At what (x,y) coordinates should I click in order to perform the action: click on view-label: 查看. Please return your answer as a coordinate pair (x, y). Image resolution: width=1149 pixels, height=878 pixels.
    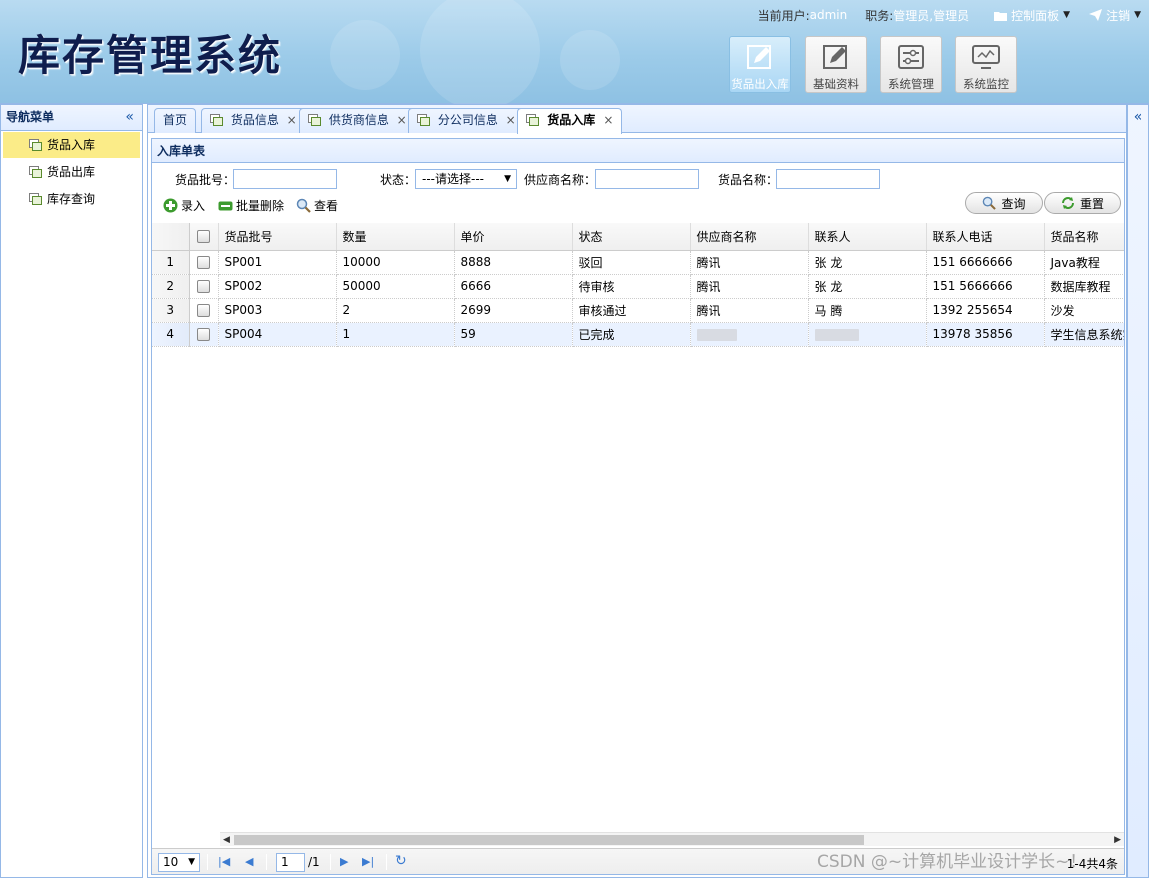
    Looking at the image, I should click on (326, 206).